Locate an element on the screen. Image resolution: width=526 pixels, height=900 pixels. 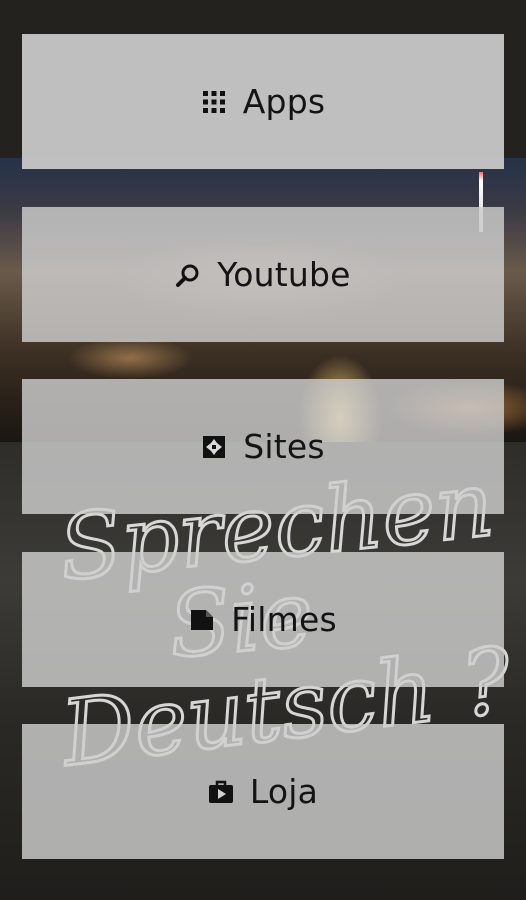
menu-item-label: Loja is located at coordinates (284, 791).